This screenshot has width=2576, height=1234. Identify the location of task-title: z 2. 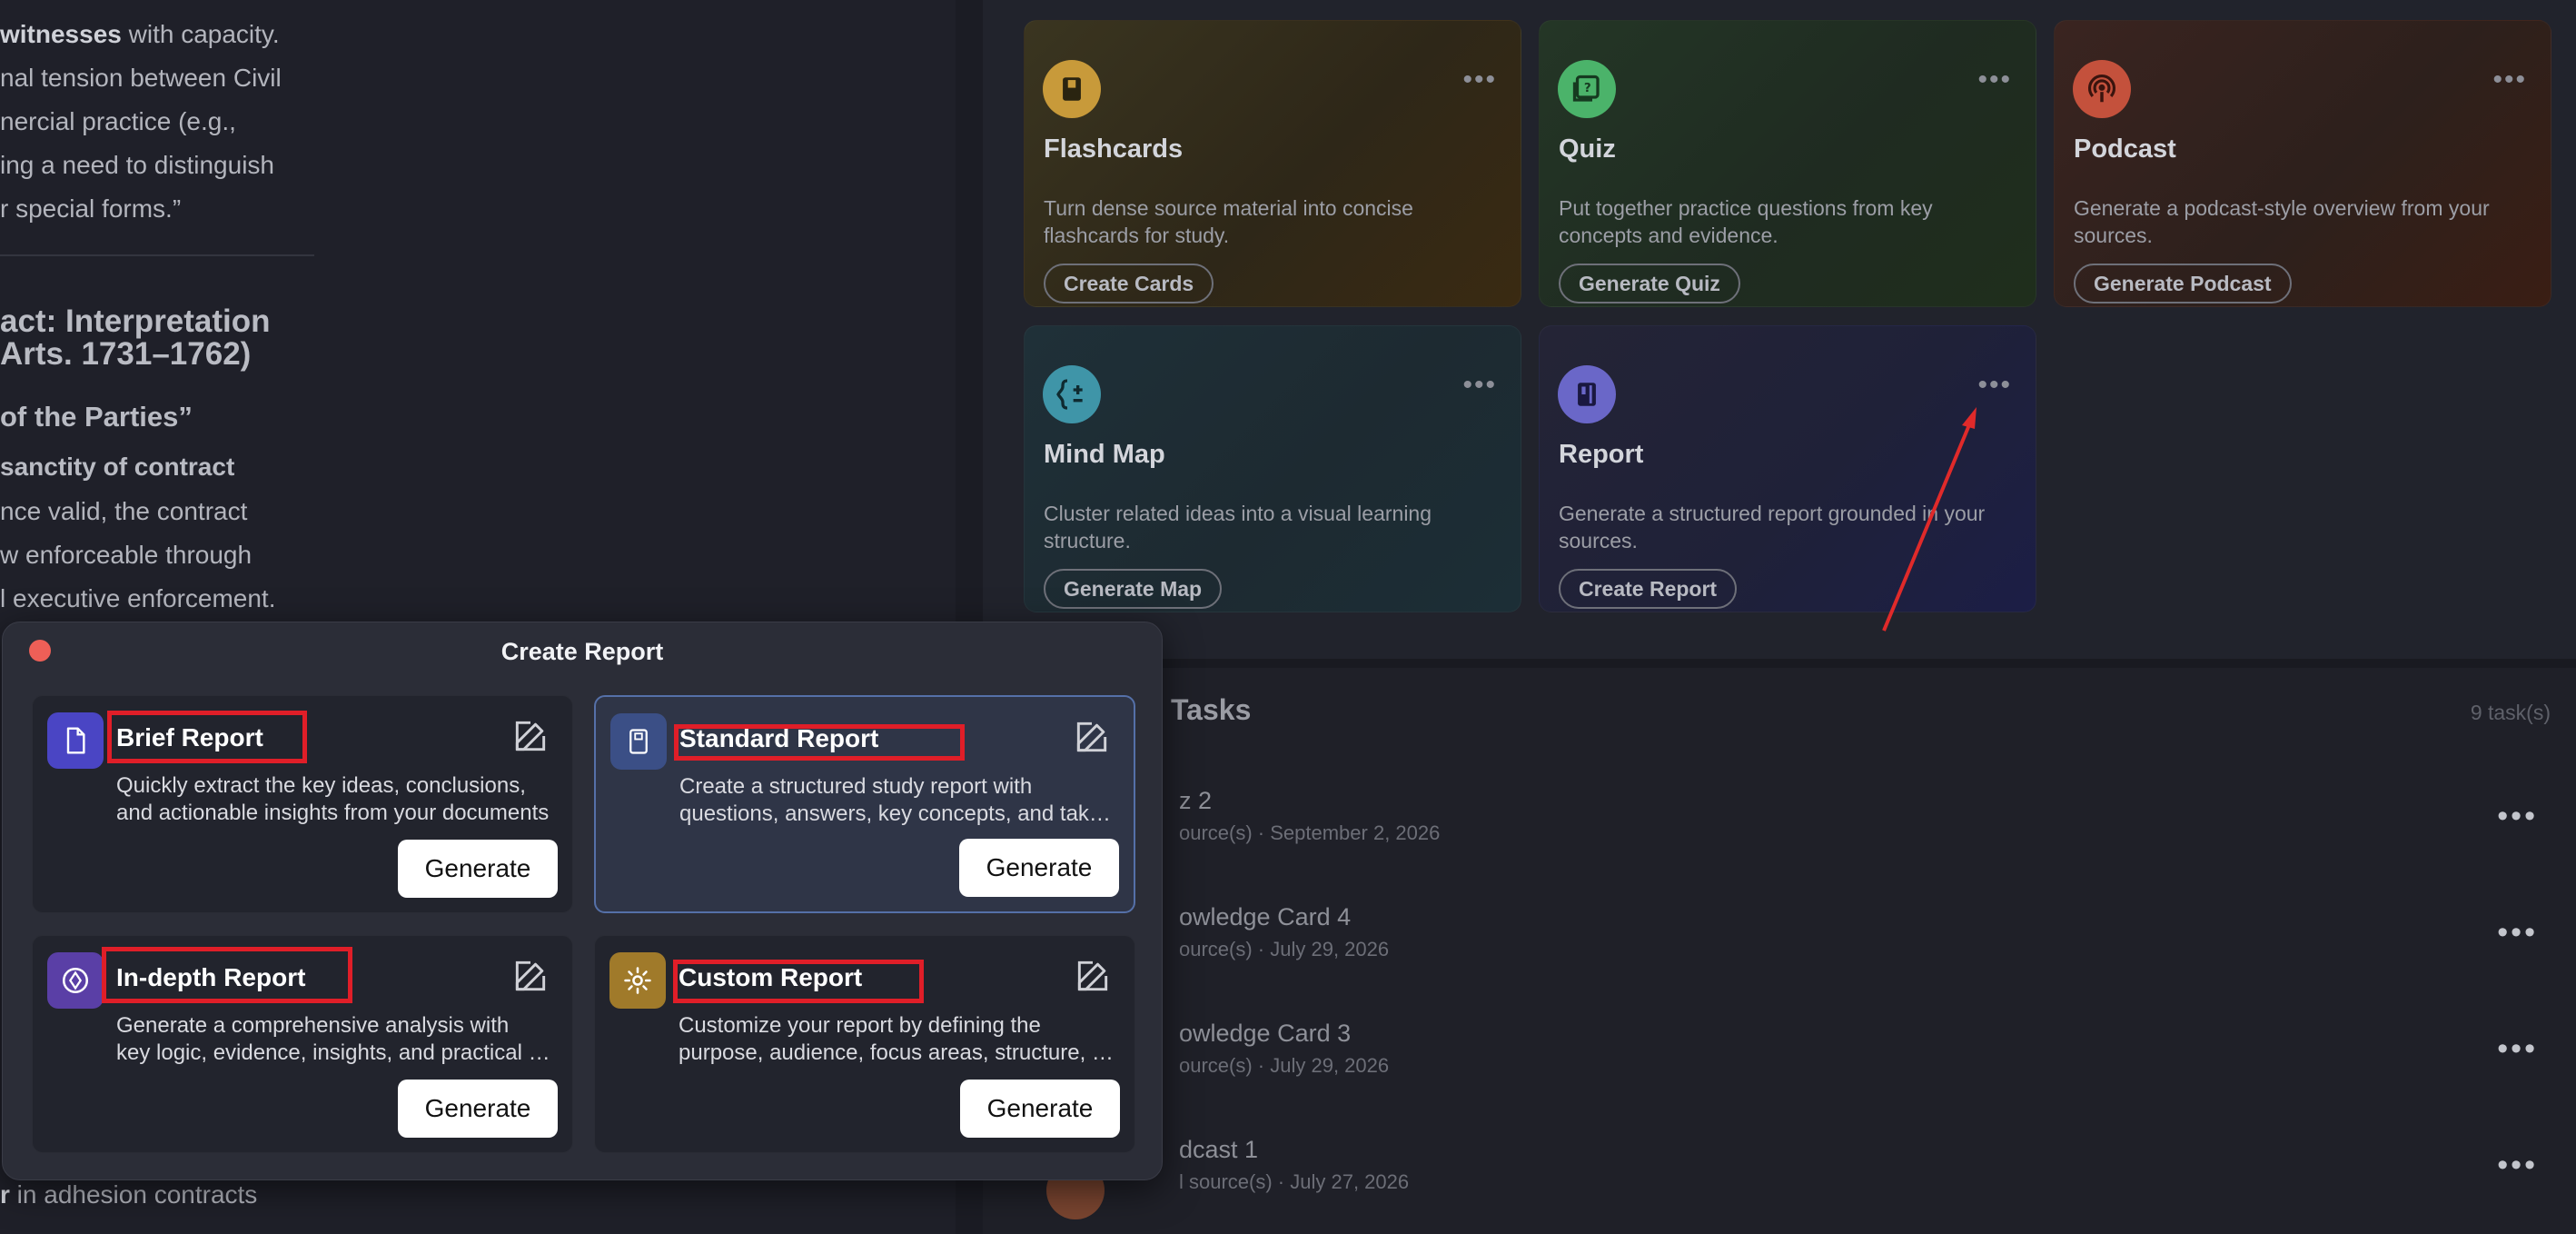
(1195, 801).